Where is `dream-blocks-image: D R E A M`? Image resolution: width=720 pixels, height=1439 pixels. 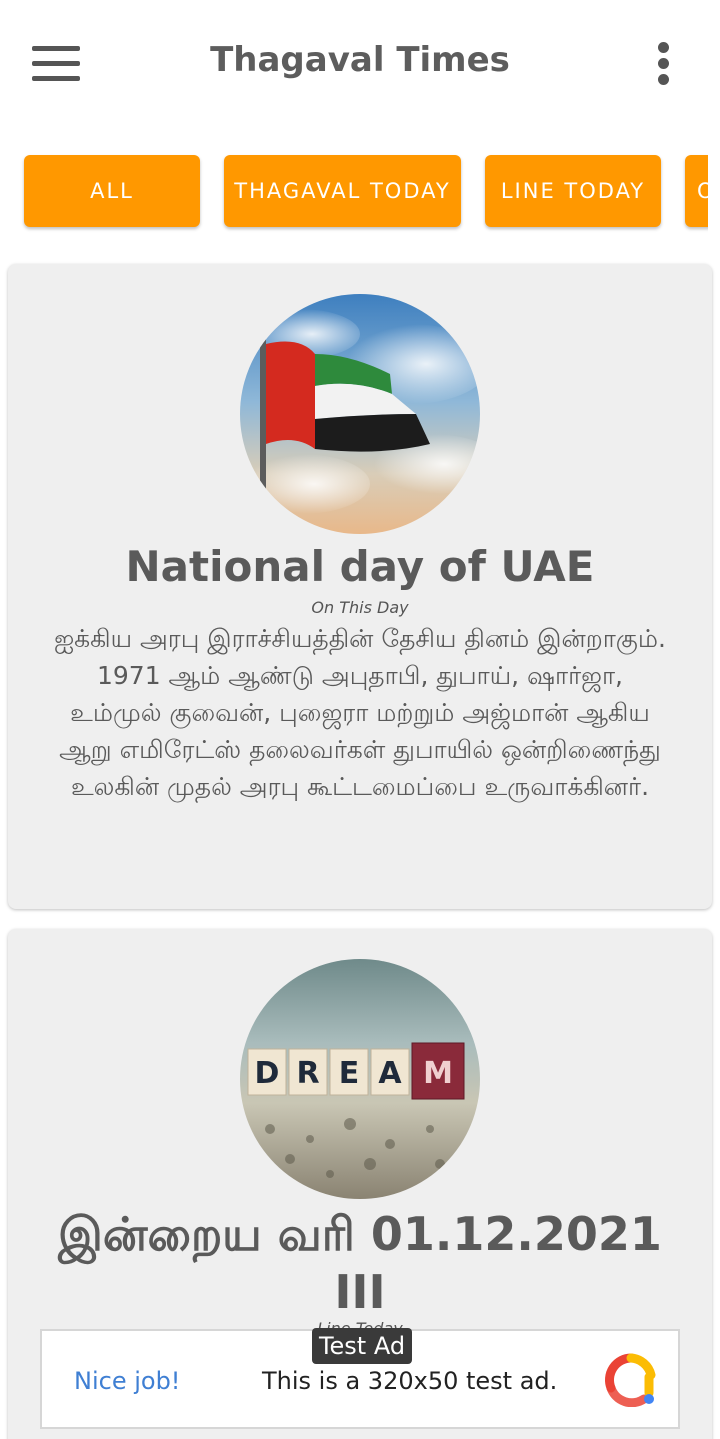
dream-blocks-image: D R E A M is located at coordinates (360, 1079).